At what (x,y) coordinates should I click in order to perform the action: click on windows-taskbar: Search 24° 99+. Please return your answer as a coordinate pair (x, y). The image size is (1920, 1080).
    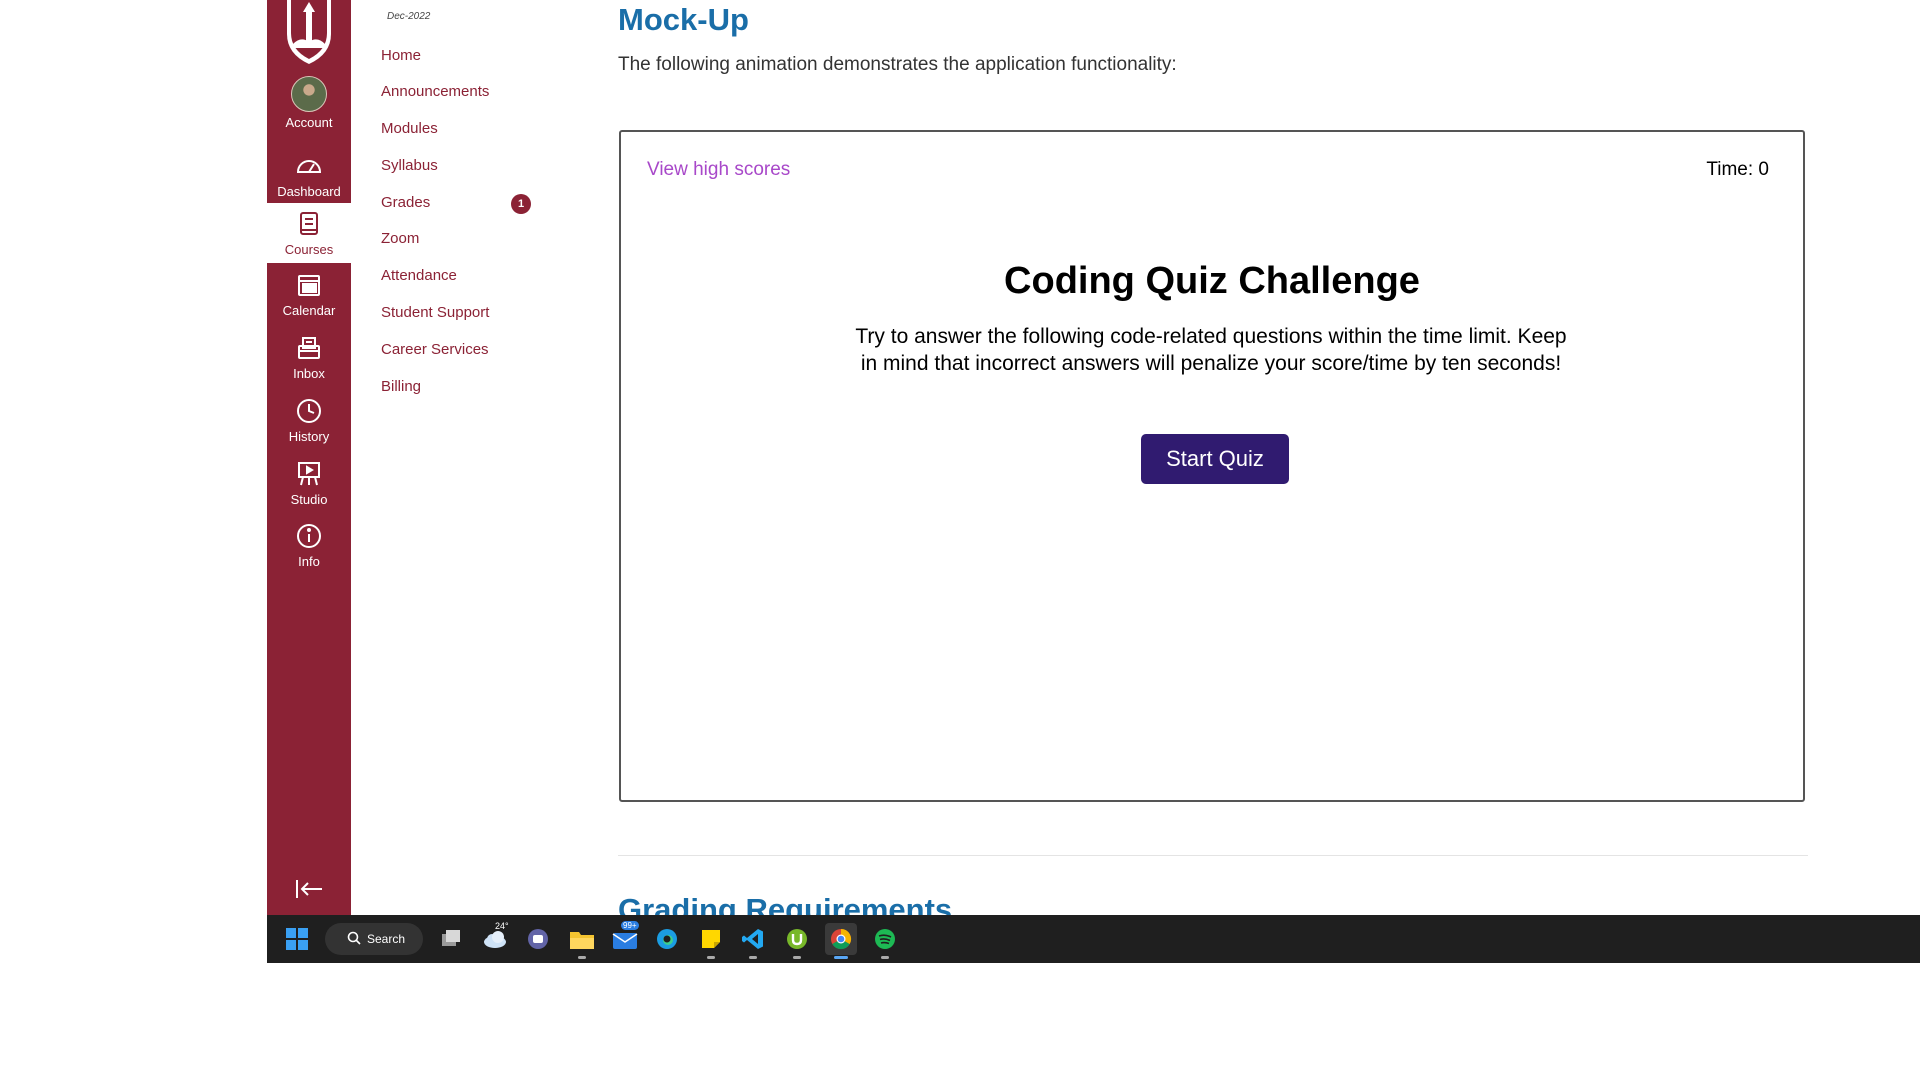
    Looking at the image, I should click on (1093, 939).